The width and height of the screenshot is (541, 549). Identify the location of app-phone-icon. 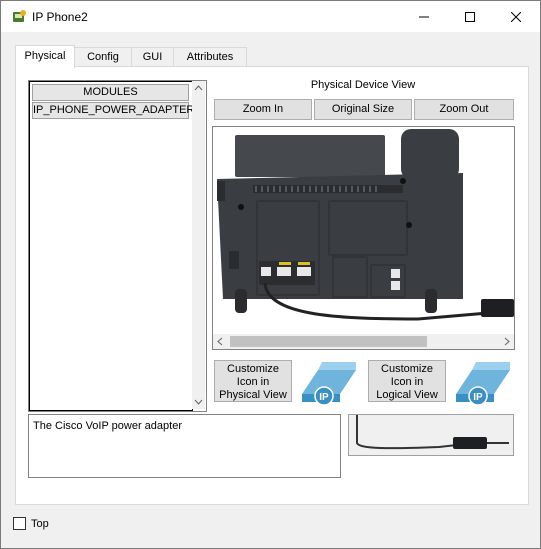
(19, 17).